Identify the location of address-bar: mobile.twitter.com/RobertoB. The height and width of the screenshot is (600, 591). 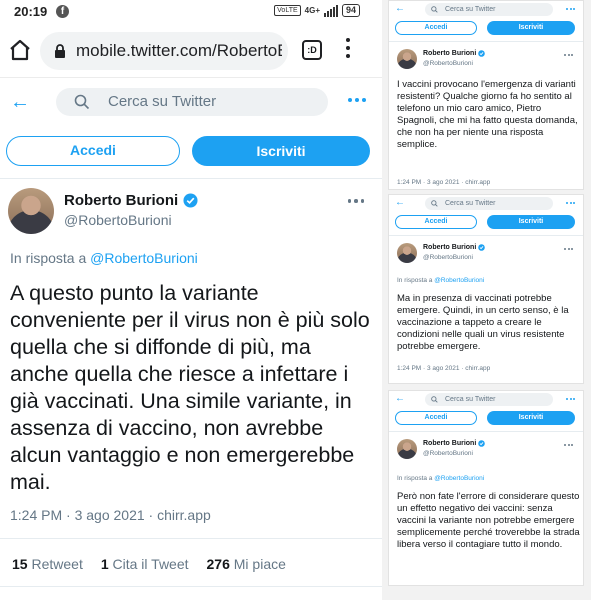
(164, 51).